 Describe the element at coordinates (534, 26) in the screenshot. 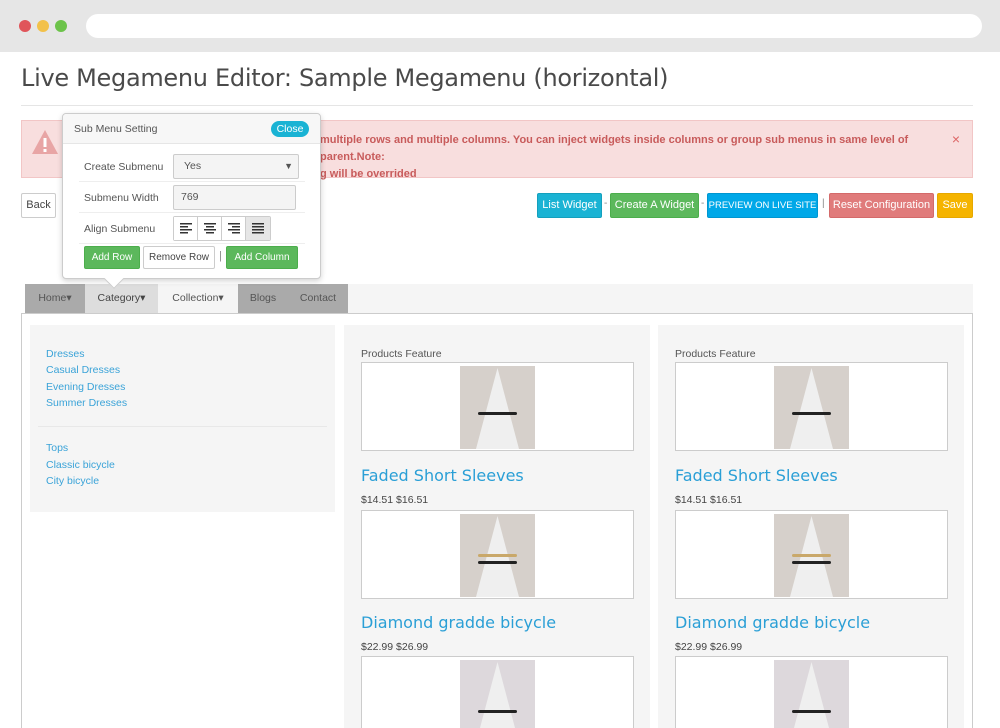

I see `address-bar` at that location.